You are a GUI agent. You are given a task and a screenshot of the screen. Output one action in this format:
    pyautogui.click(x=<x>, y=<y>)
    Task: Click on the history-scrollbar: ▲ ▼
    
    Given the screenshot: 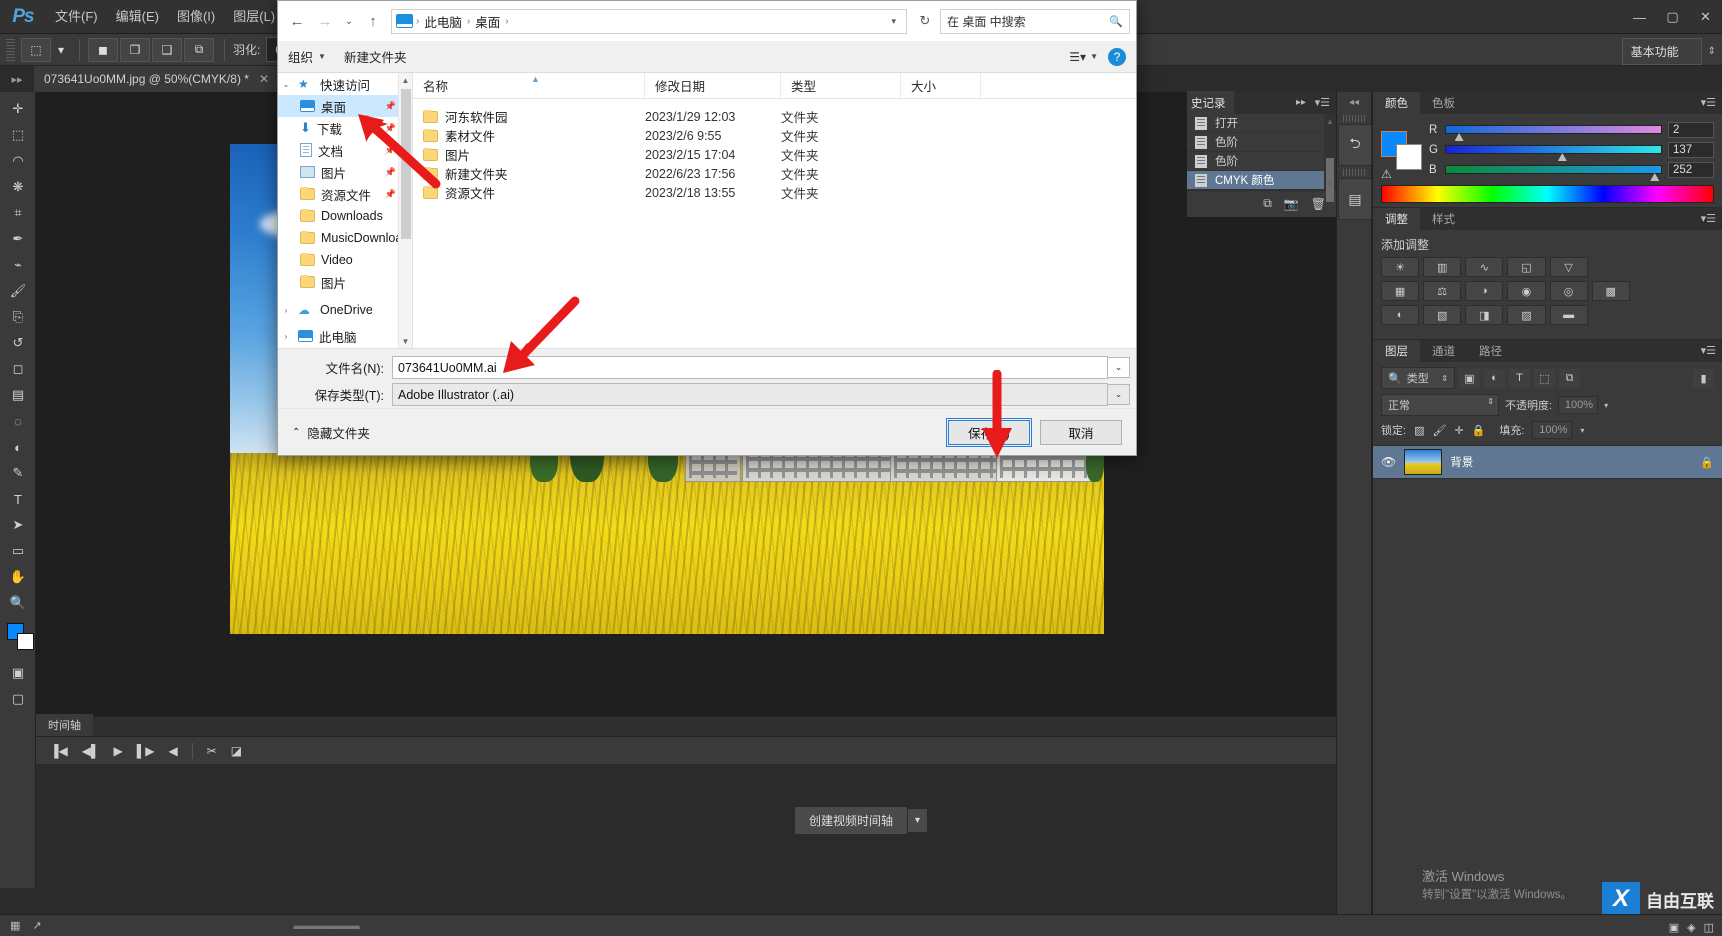 What is the action you would take?
    pyautogui.click(x=1330, y=158)
    